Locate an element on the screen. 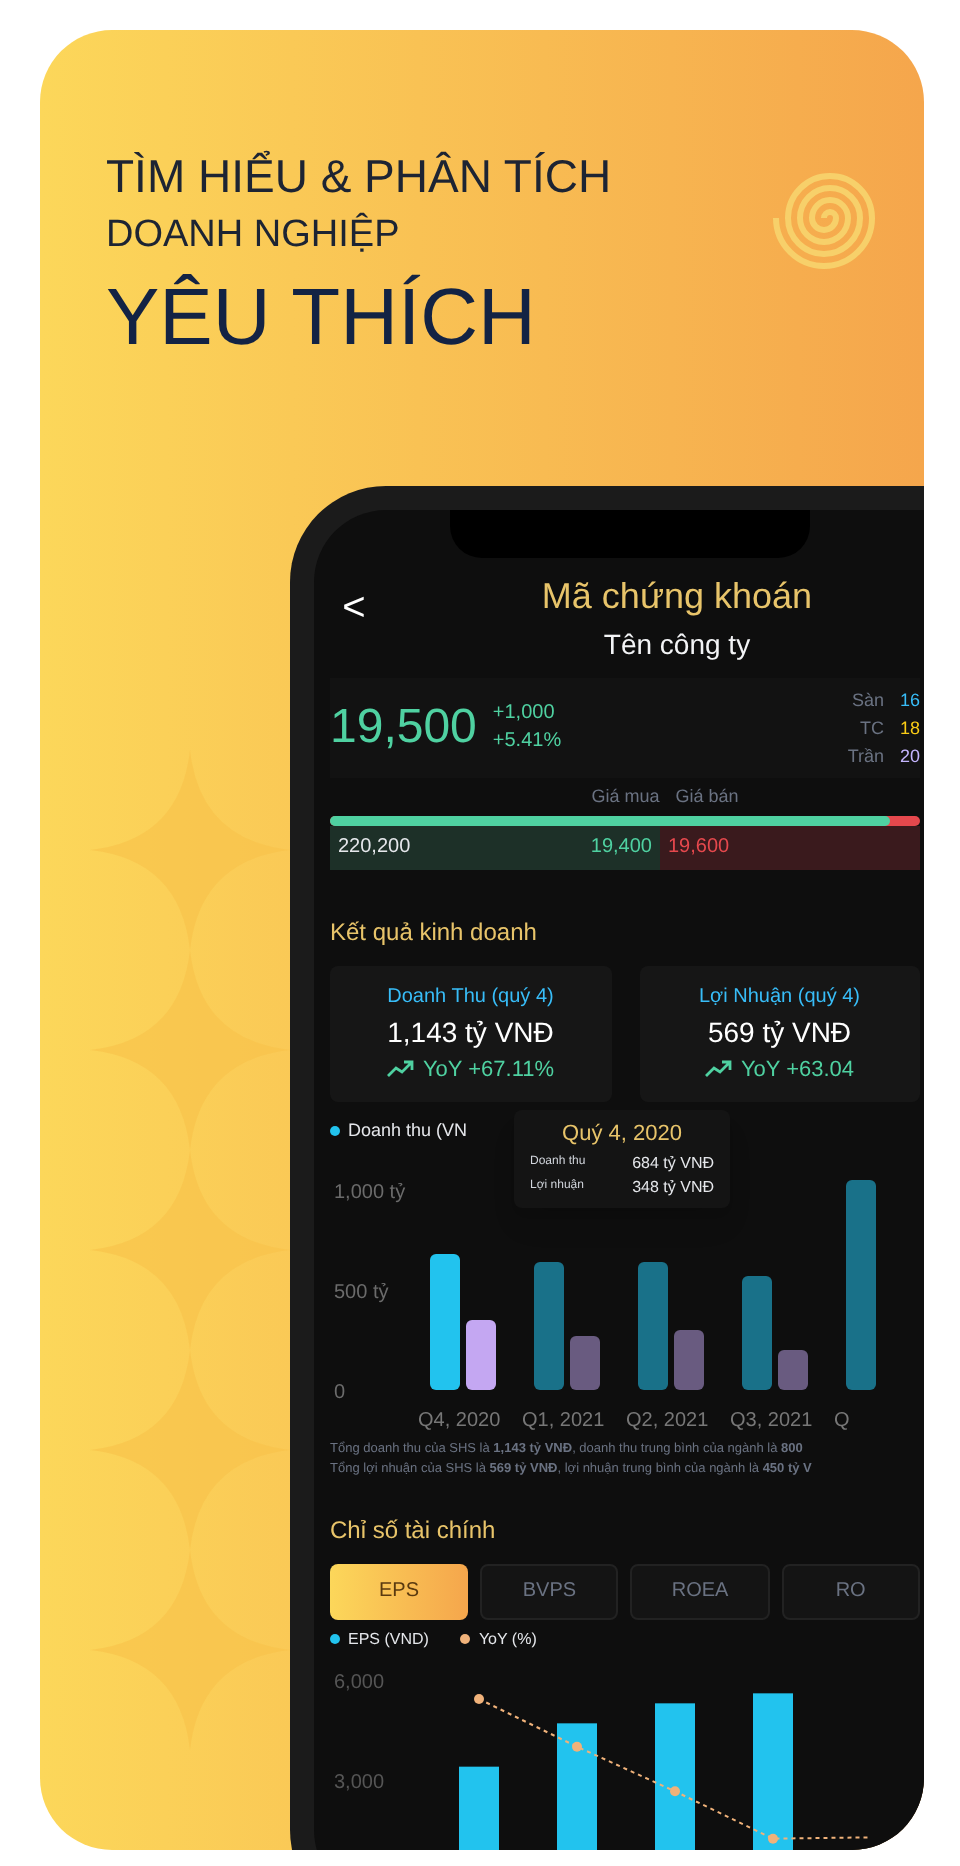  screen-title: Mã chứng khoán is located at coordinates (677, 597).